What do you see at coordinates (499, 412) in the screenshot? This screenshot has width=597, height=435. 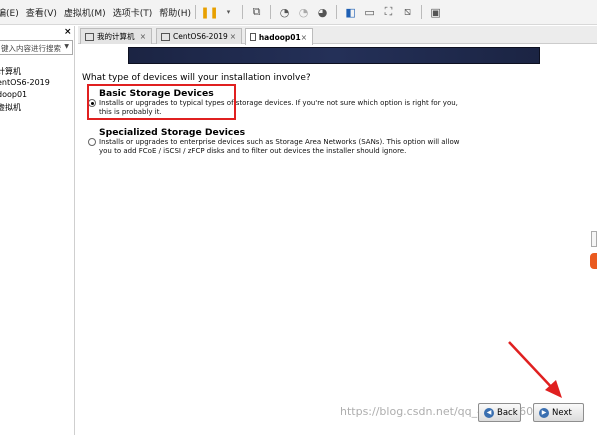 I see `back-button: ◀ Back` at bounding box center [499, 412].